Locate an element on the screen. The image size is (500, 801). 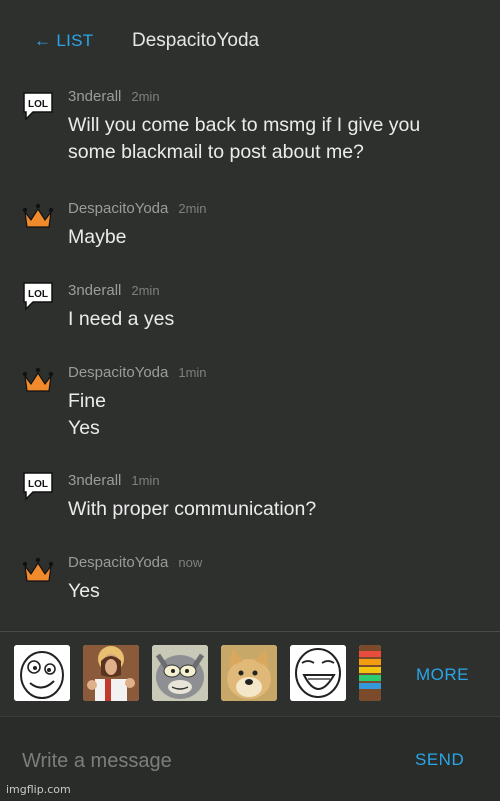
message-line: I need a yes is located at coordinates (121, 319).